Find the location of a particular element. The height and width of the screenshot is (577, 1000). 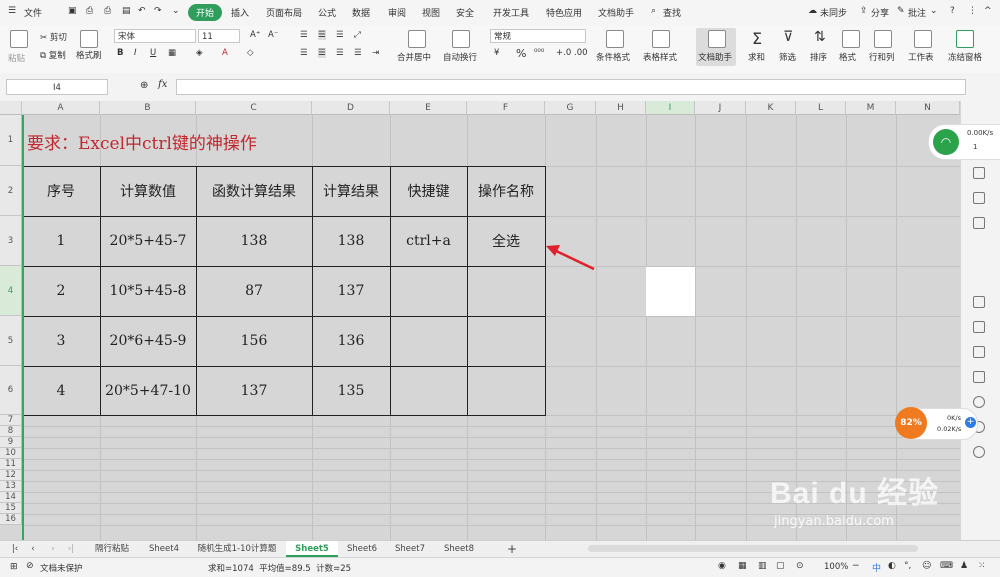

decrease-font-icon: A⁻ is located at coordinates (273, 35).